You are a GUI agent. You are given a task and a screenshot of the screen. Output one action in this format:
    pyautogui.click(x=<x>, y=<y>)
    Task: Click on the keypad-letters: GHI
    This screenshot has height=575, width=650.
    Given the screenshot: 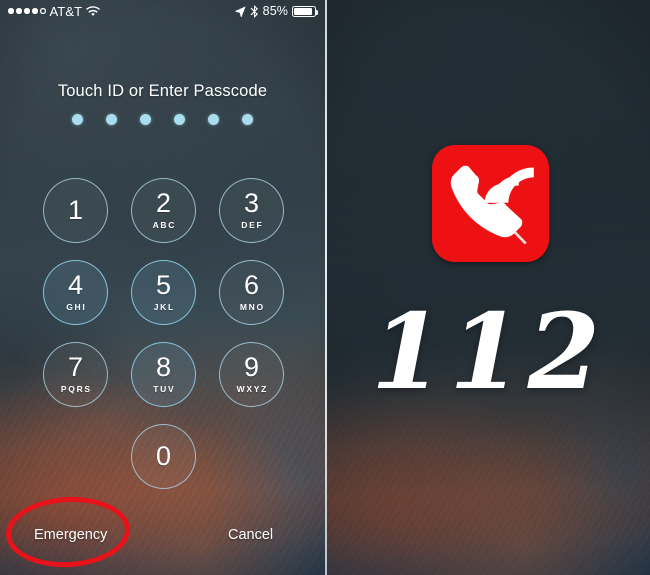 What is the action you would take?
    pyautogui.click(x=76, y=306)
    